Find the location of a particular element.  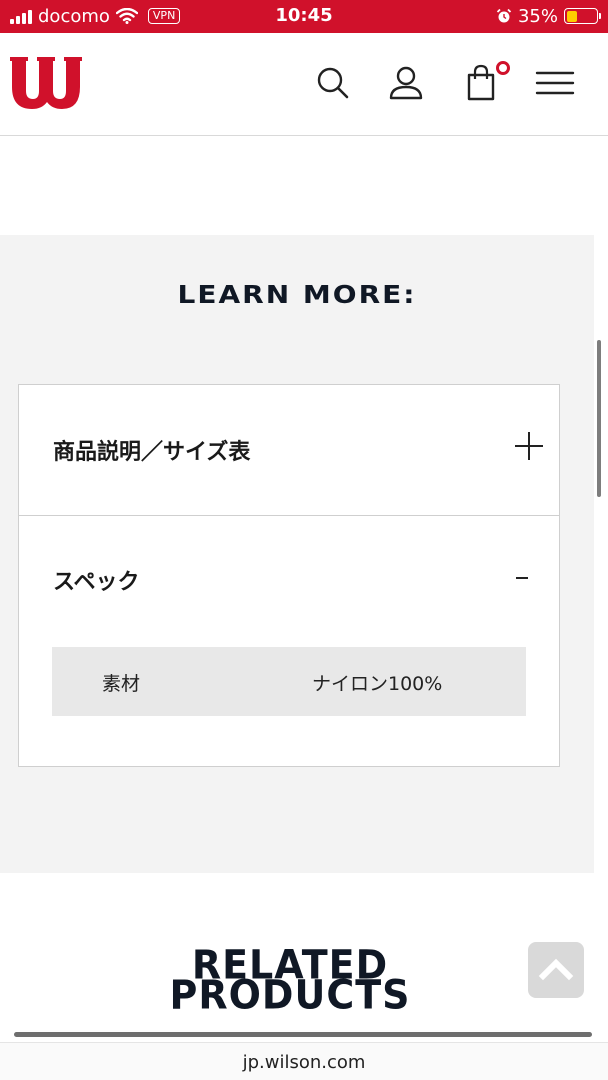

spec-value: ナイロン100% is located at coordinates (377, 684).